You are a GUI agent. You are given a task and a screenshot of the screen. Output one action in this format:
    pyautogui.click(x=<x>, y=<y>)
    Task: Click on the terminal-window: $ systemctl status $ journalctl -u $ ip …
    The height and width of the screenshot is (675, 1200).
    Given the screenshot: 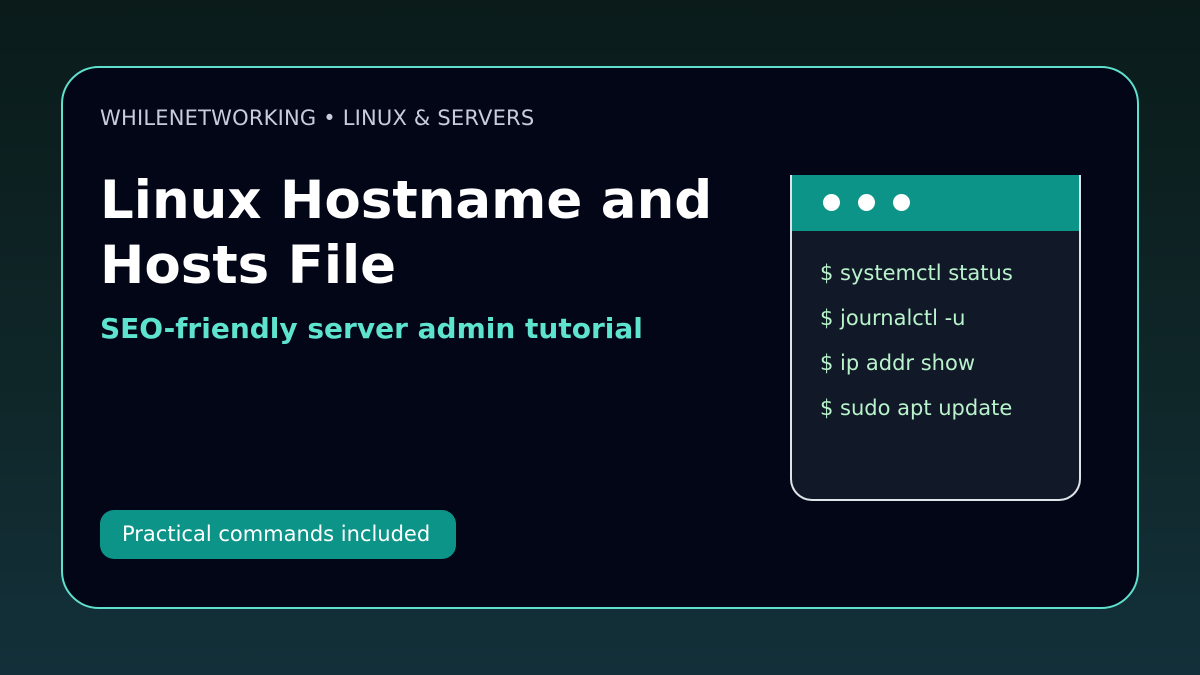 What is the action you would take?
    pyautogui.click(x=935, y=338)
    